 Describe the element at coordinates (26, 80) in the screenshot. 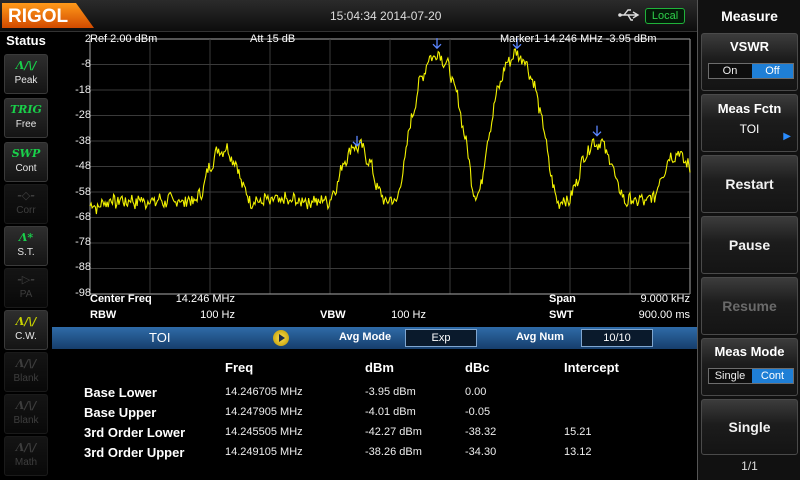

I see `status-item-label: Peak` at that location.